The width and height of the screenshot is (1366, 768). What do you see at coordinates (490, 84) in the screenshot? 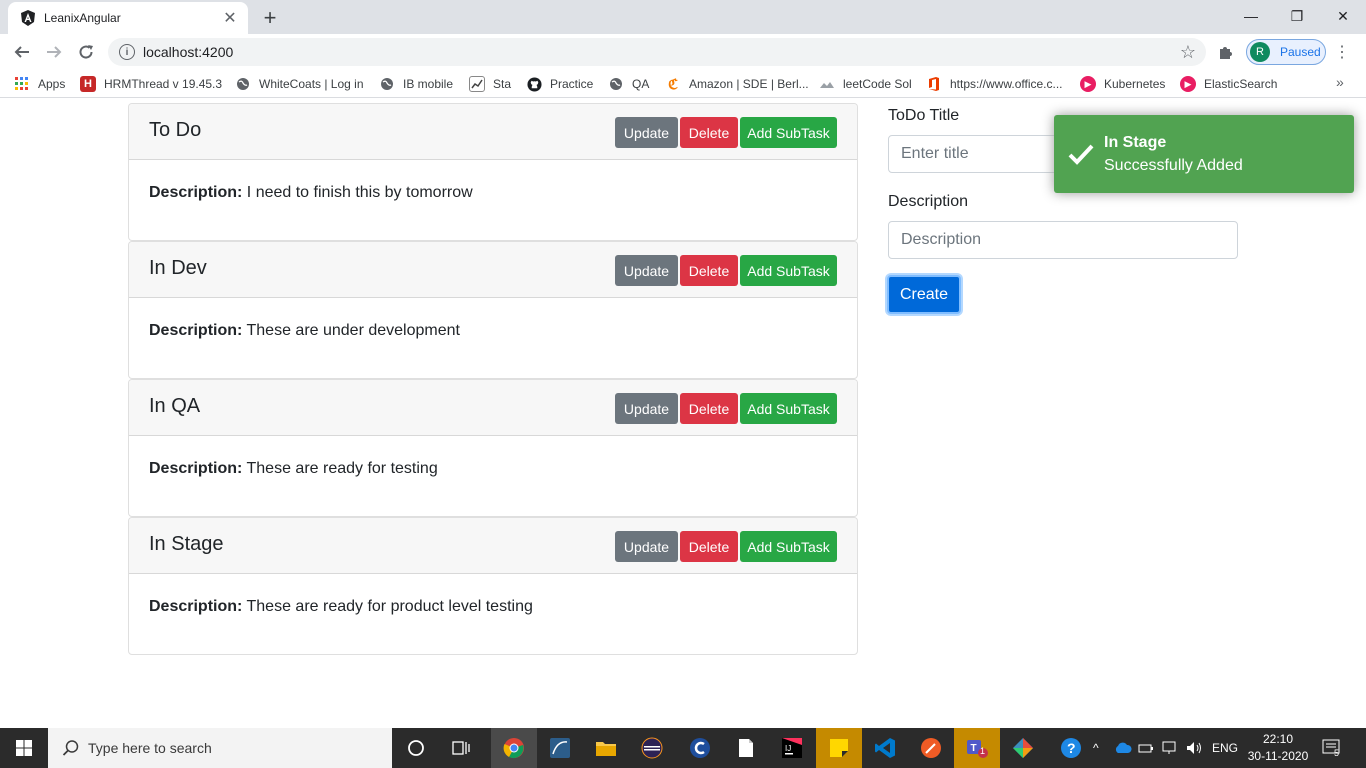
I see `bookmark-sta: Sta` at bounding box center [490, 84].